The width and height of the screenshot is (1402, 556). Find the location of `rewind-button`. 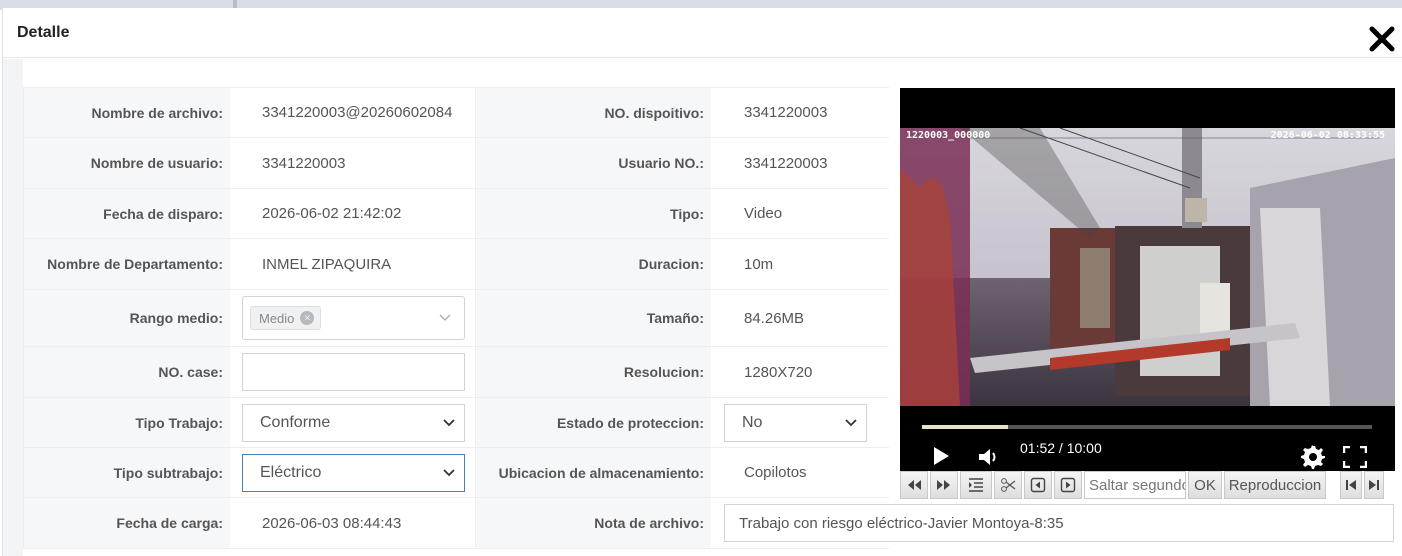

rewind-button is located at coordinates (914, 485).